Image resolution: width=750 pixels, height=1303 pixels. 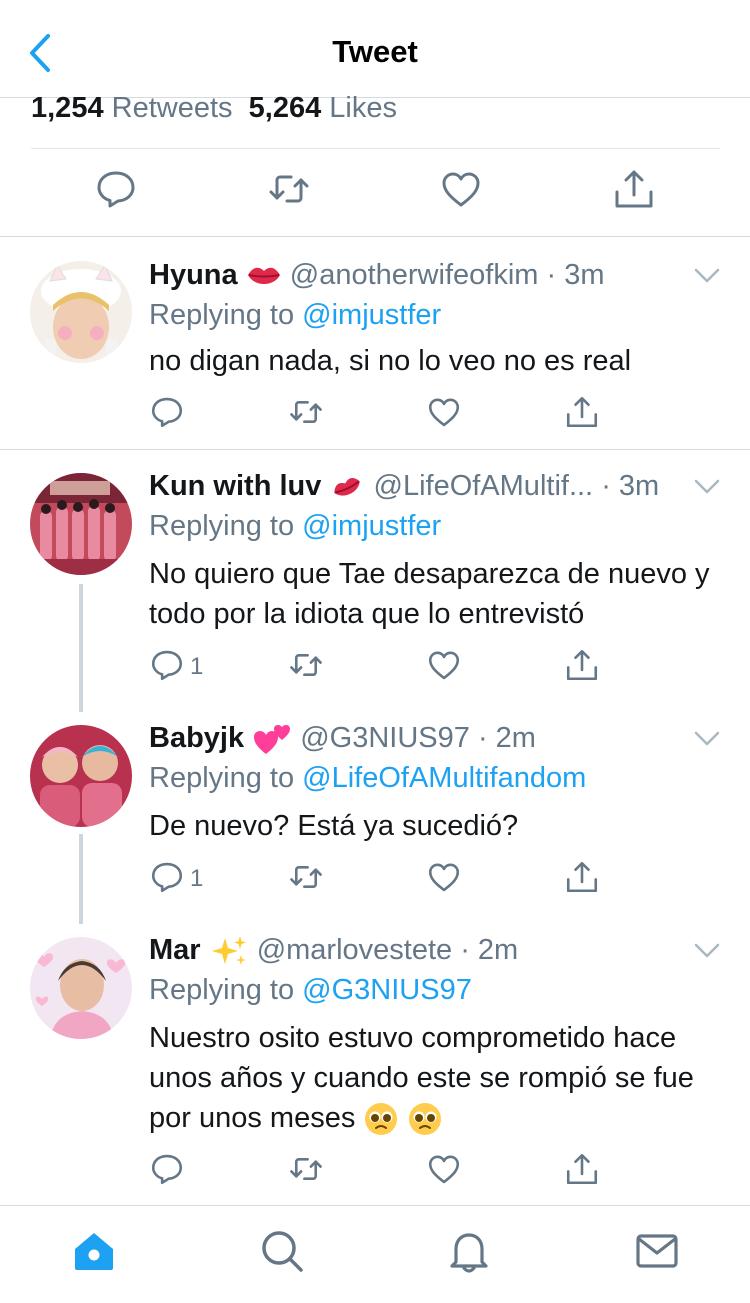 I want to click on user-handle: @anotherwifeofkim, so click(x=414, y=275).